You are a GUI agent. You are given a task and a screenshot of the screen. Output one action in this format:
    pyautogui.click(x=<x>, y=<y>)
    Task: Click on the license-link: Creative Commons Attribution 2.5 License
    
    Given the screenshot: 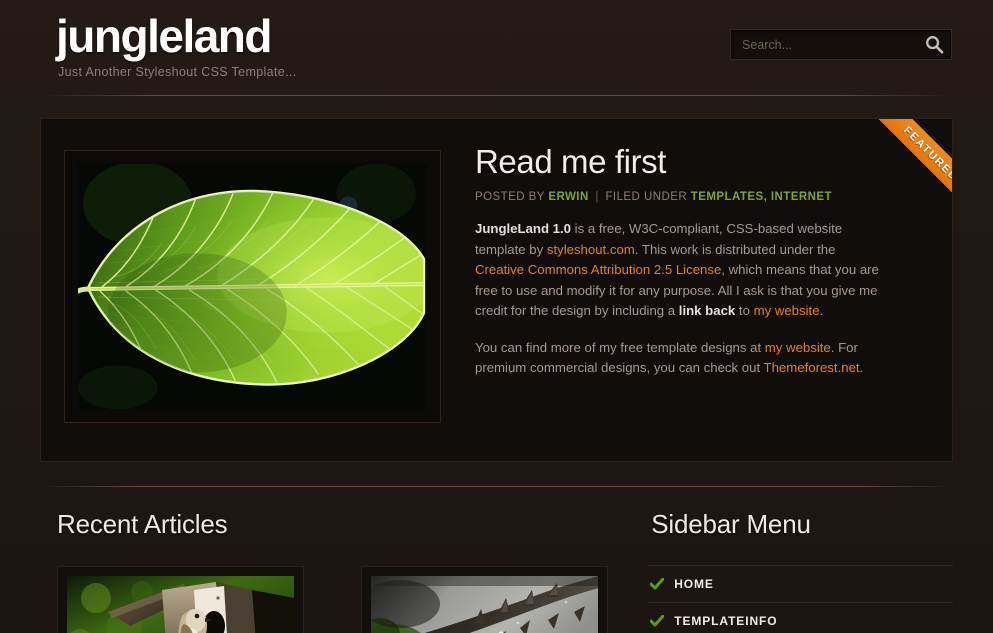 What is the action you would take?
    pyautogui.click(x=598, y=269)
    